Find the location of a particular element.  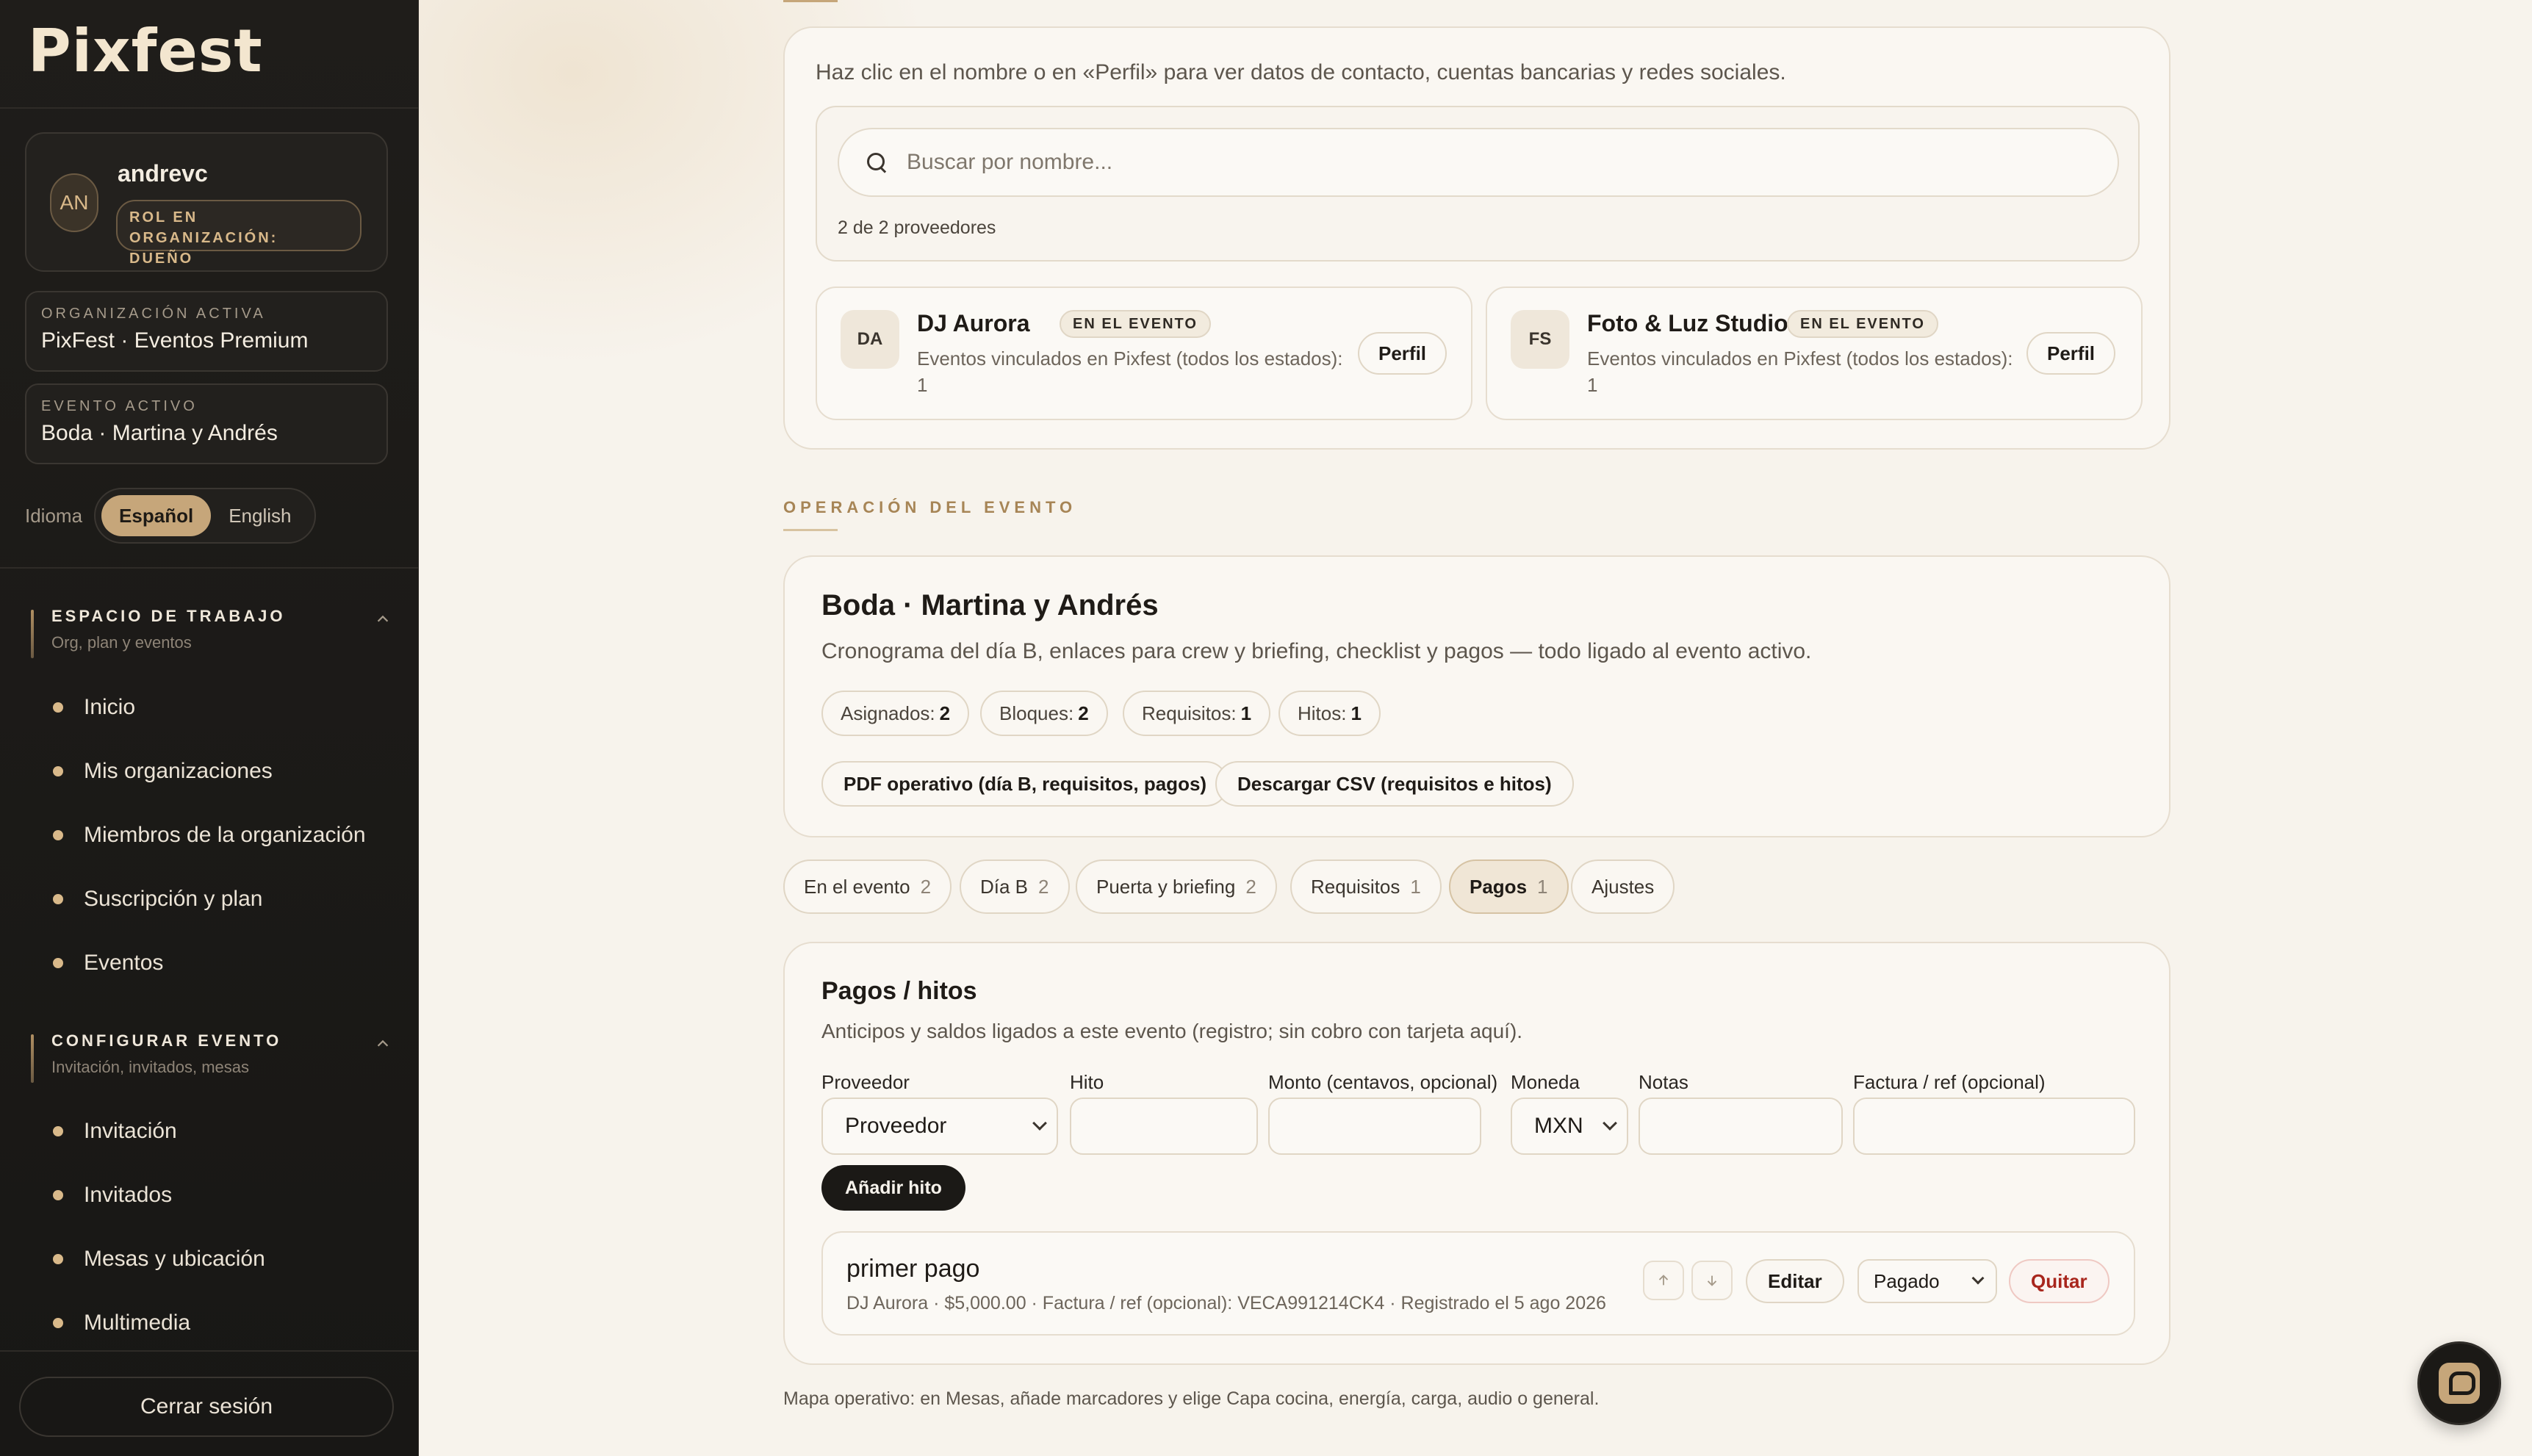

move-down-button is located at coordinates (1712, 1280).